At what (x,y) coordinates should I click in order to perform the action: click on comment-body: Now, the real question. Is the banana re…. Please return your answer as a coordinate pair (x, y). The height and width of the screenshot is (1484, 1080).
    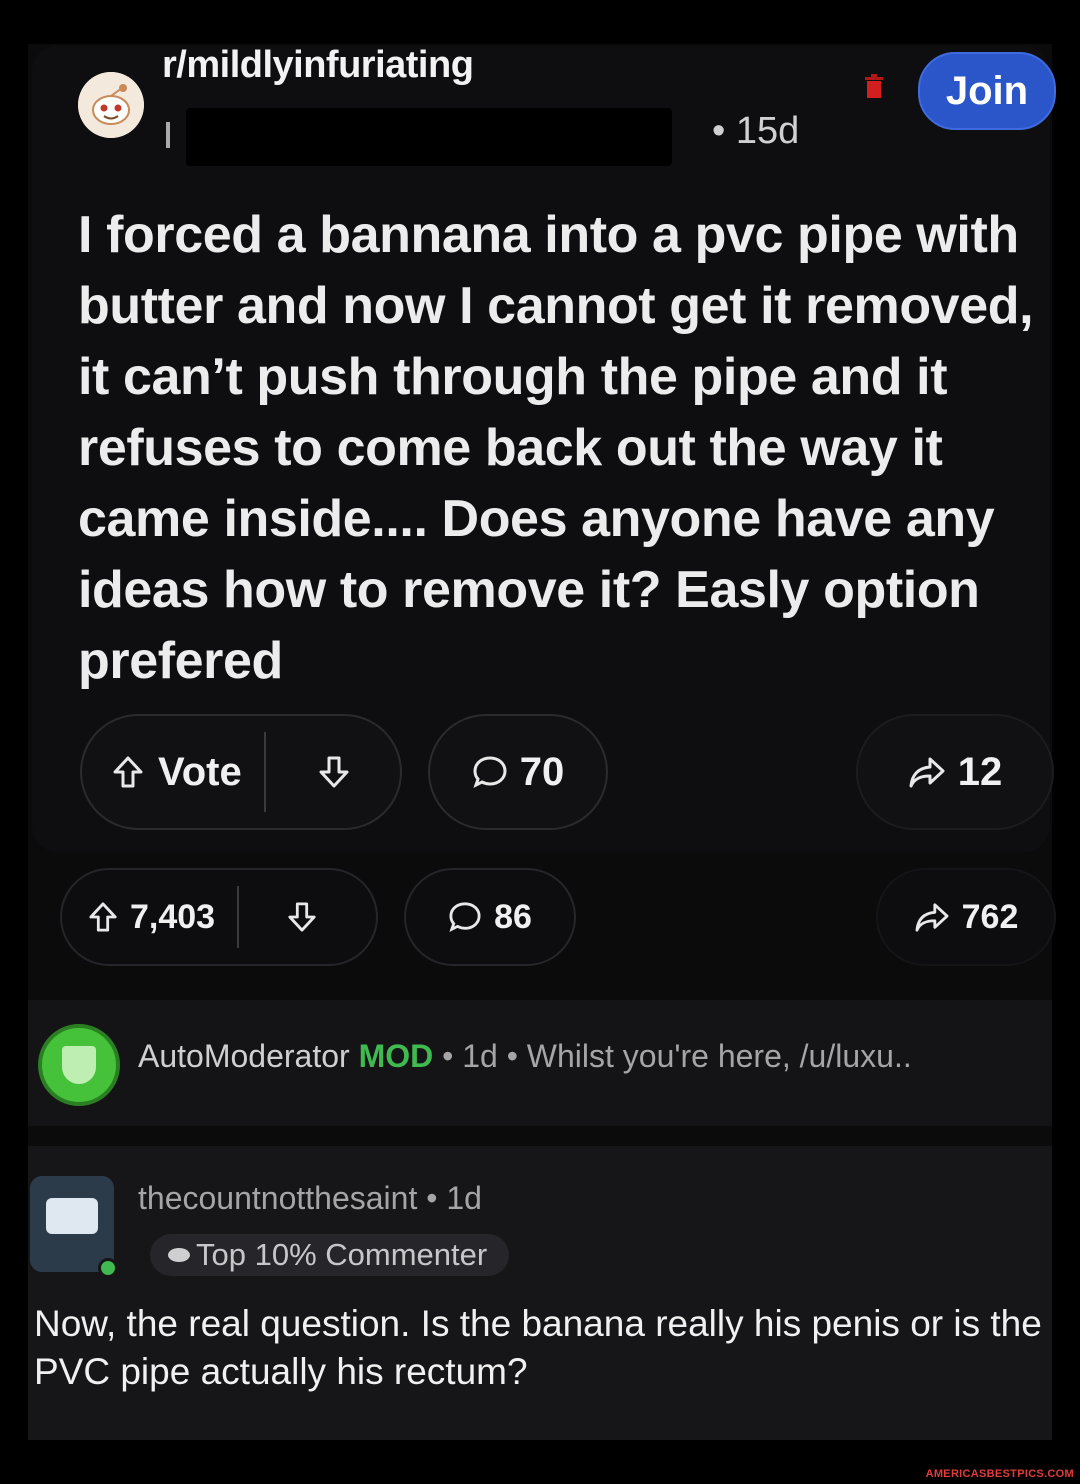
    Looking at the image, I should click on (538, 1347).